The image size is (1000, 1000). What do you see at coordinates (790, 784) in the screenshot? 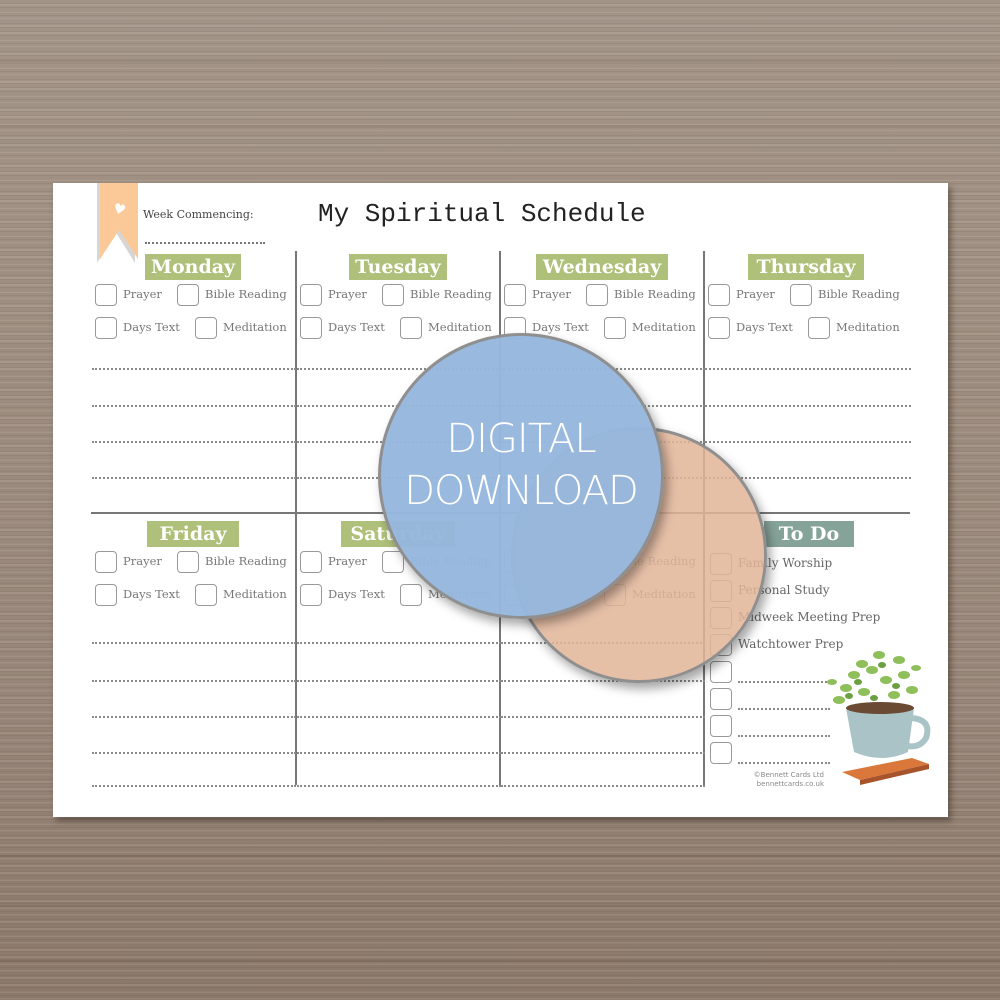
I see `website-text: bennettcards.co.uk` at bounding box center [790, 784].